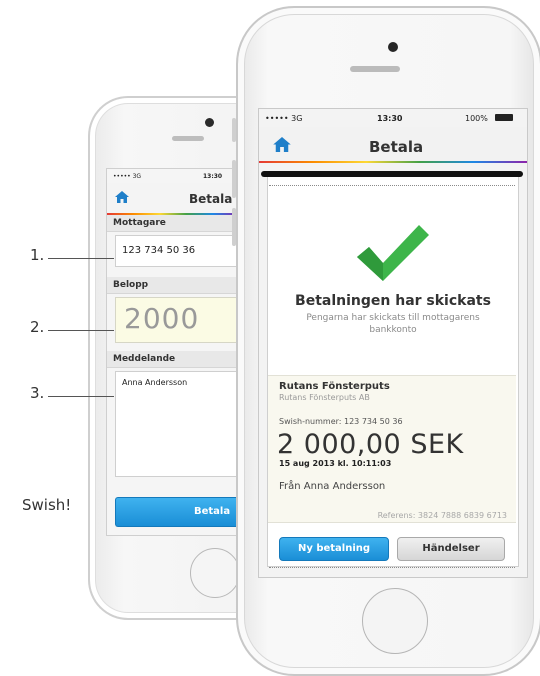 Image resolution: width=540 pixels, height=676 pixels. What do you see at coordinates (47, 505) in the screenshot?
I see `swish-caption: Swish!` at bounding box center [47, 505].